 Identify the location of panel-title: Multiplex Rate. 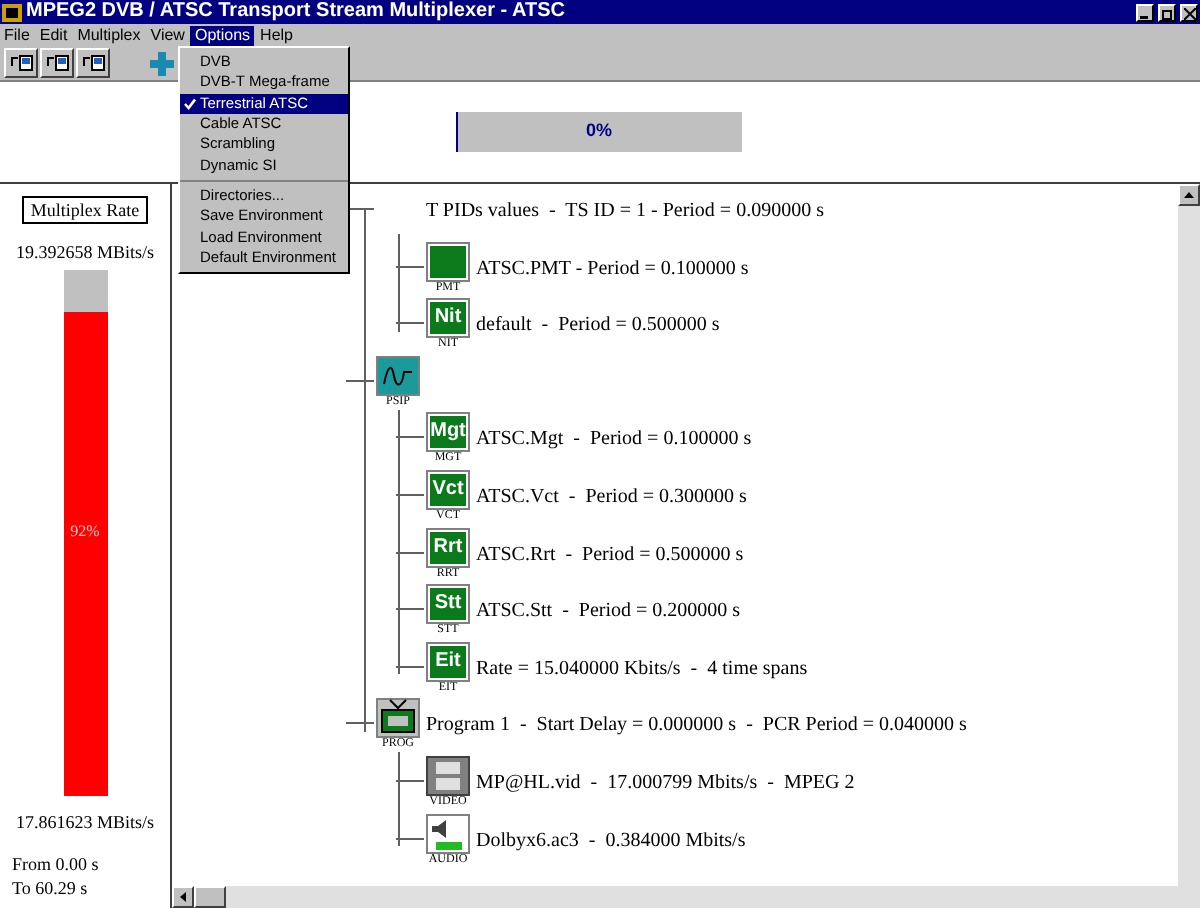
(85, 210).